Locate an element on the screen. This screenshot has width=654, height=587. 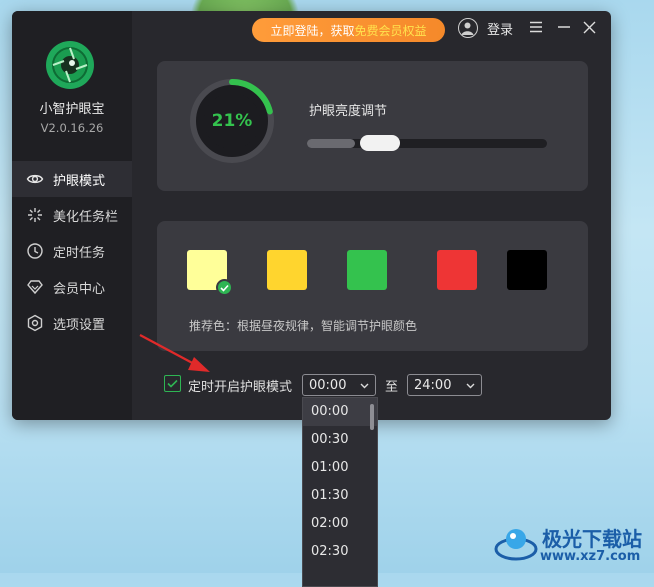
watermark-logo-icon is located at coordinates (516, 545).